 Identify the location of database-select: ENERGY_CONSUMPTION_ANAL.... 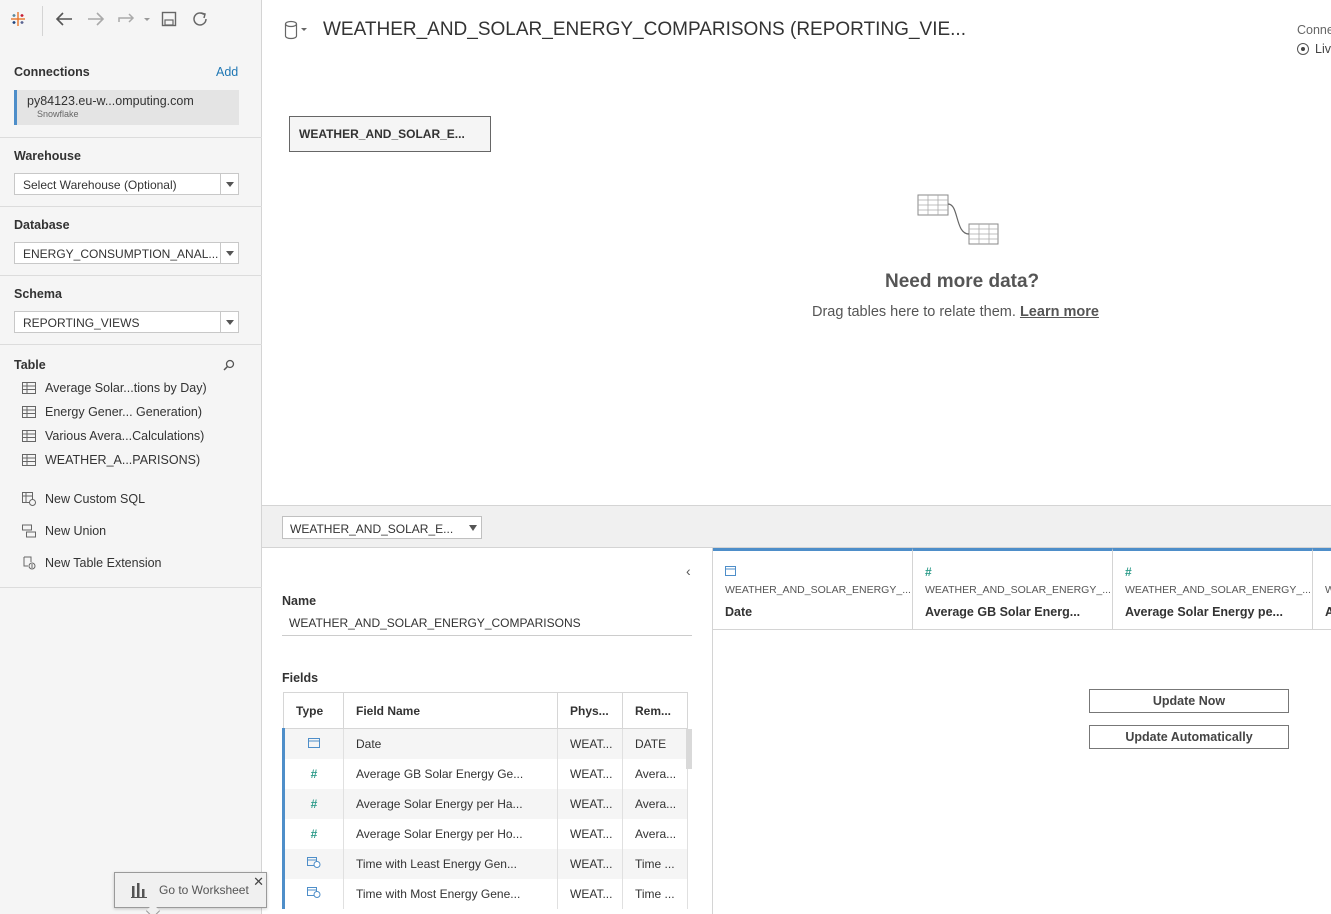
(126, 253).